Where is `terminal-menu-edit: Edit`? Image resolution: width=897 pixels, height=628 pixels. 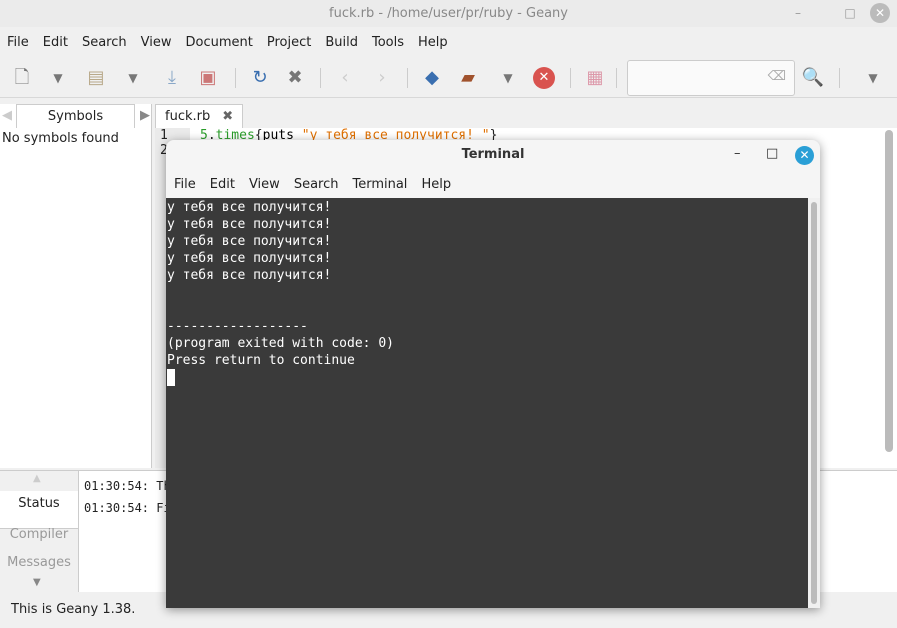 terminal-menu-edit: Edit is located at coordinates (222, 184).